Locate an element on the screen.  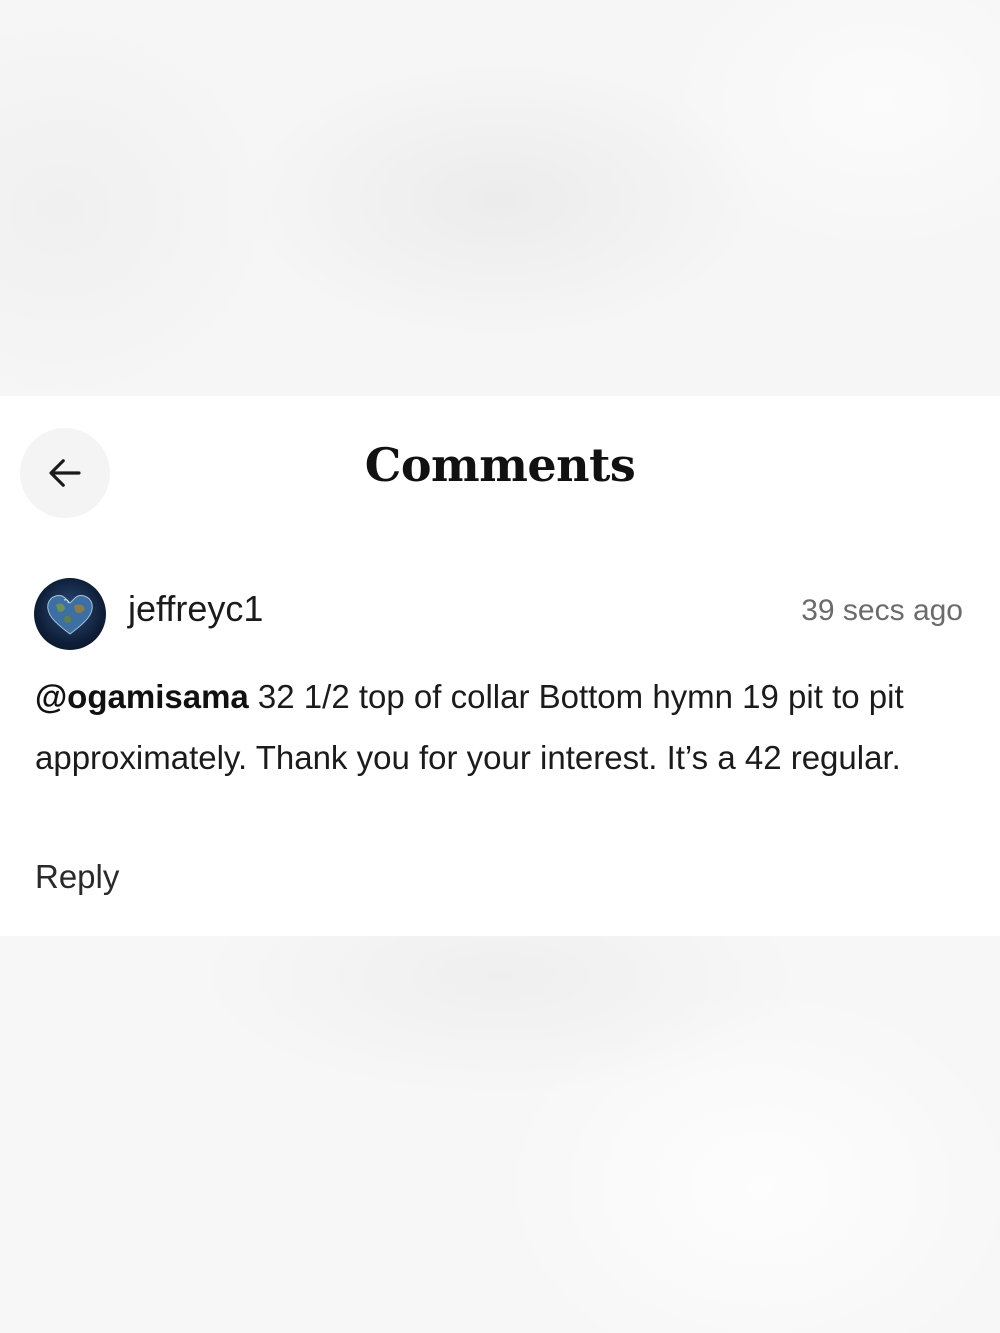
reply-button: Reply is located at coordinates (77, 877).